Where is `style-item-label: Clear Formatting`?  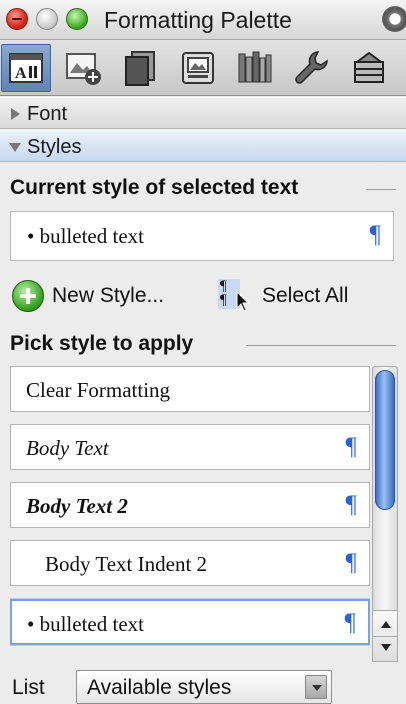
style-item-label: Clear Formatting is located at coordinates (98, 390).